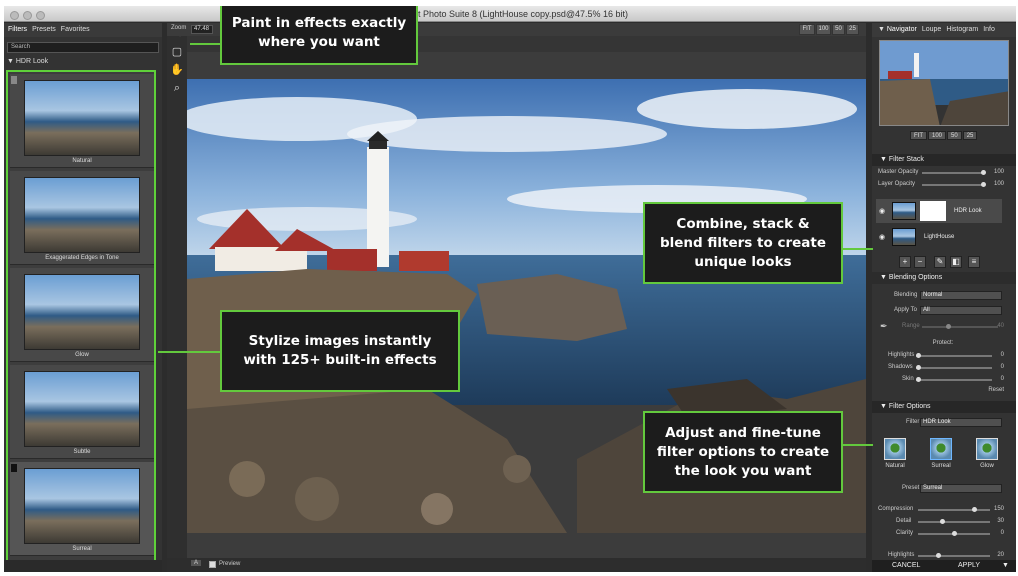  I want to click on zoom-25-button: 25, so click(852, 29).